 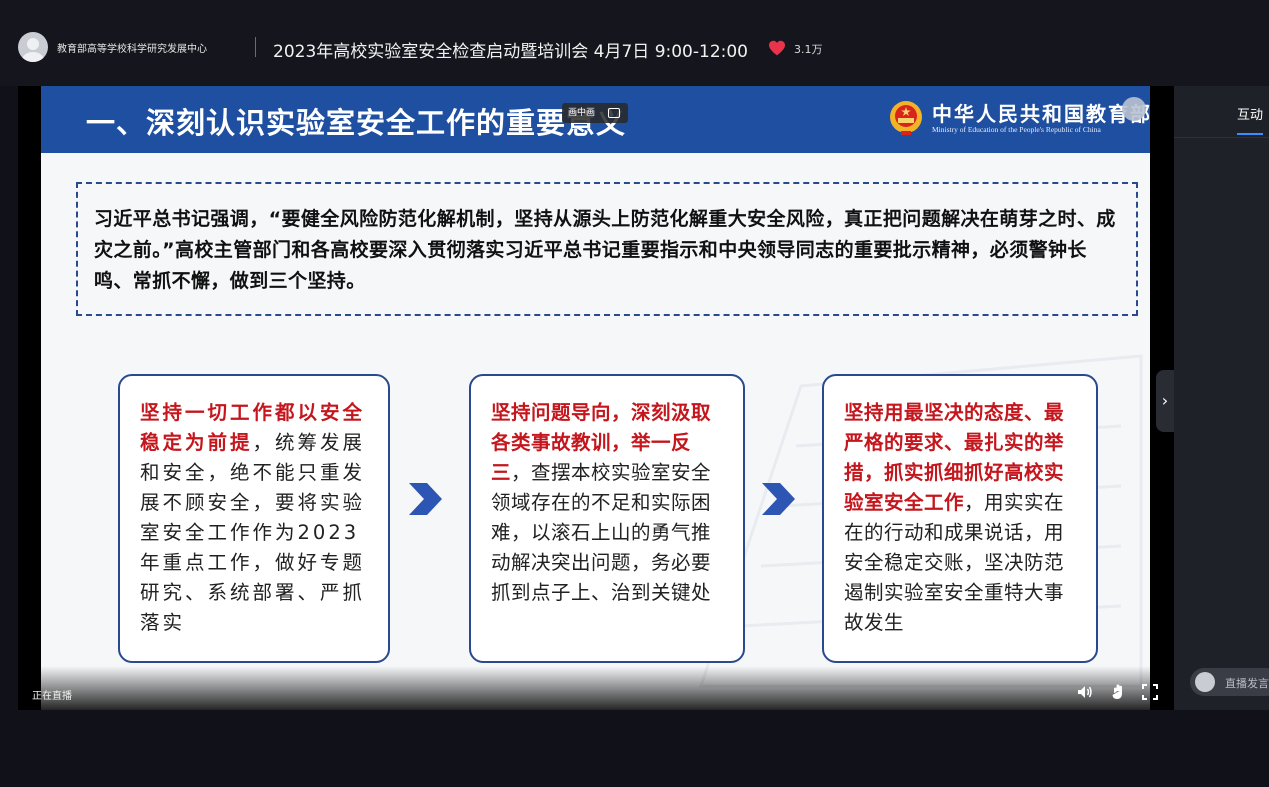 What do you see at coordinates (1247, 683) in the screenshot?
I see `comment-placeholder: 直播发言` at bounding box center [1247, 683].